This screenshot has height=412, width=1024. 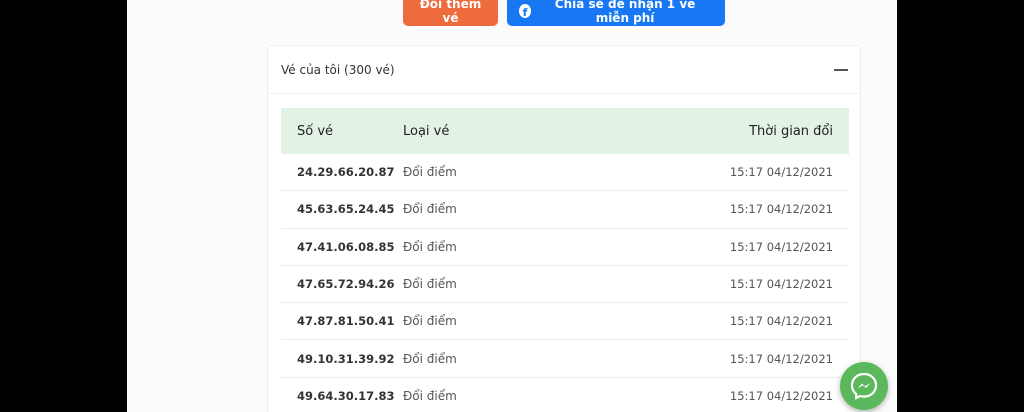 I want to click on share-label: Chia sẻ để nhận 1 vé miễn phí, so click(x=625, y=12).